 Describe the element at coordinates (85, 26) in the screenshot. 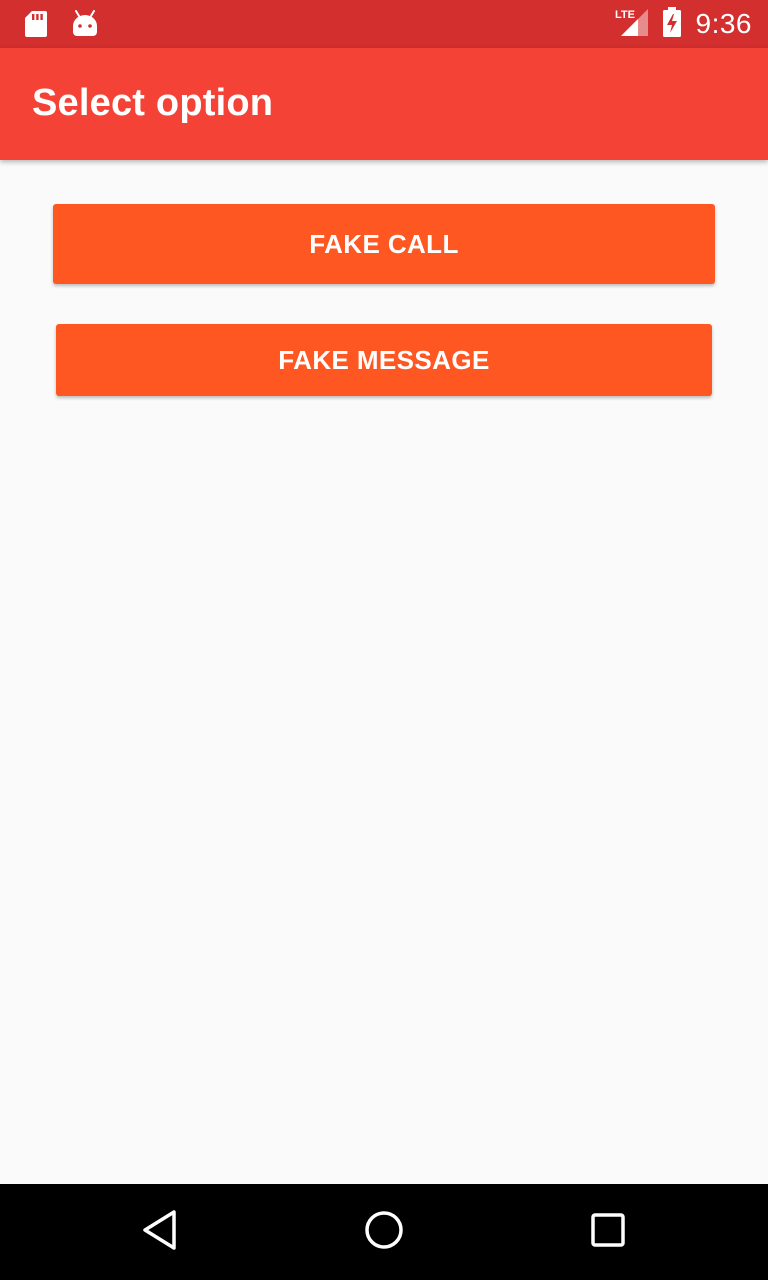

I see `android-icon` at that location.